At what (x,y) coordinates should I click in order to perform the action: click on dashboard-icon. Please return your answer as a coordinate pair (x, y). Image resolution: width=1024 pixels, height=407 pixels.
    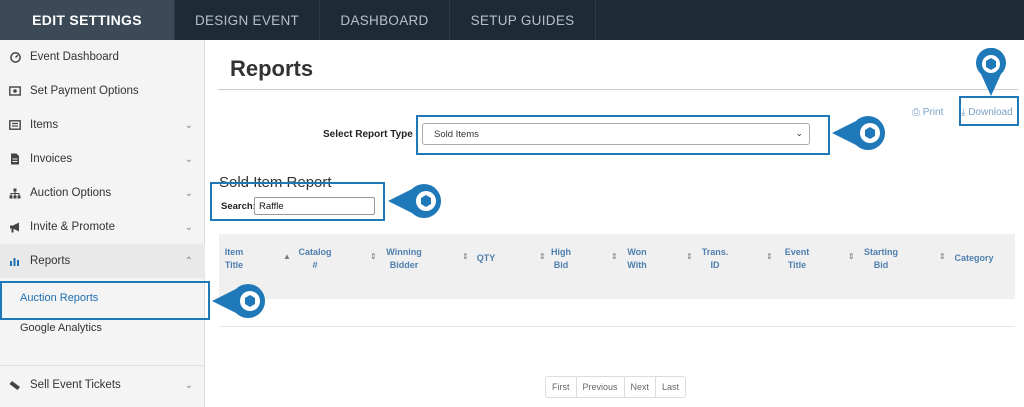
    Looking at the image, I should click on (15, 57).